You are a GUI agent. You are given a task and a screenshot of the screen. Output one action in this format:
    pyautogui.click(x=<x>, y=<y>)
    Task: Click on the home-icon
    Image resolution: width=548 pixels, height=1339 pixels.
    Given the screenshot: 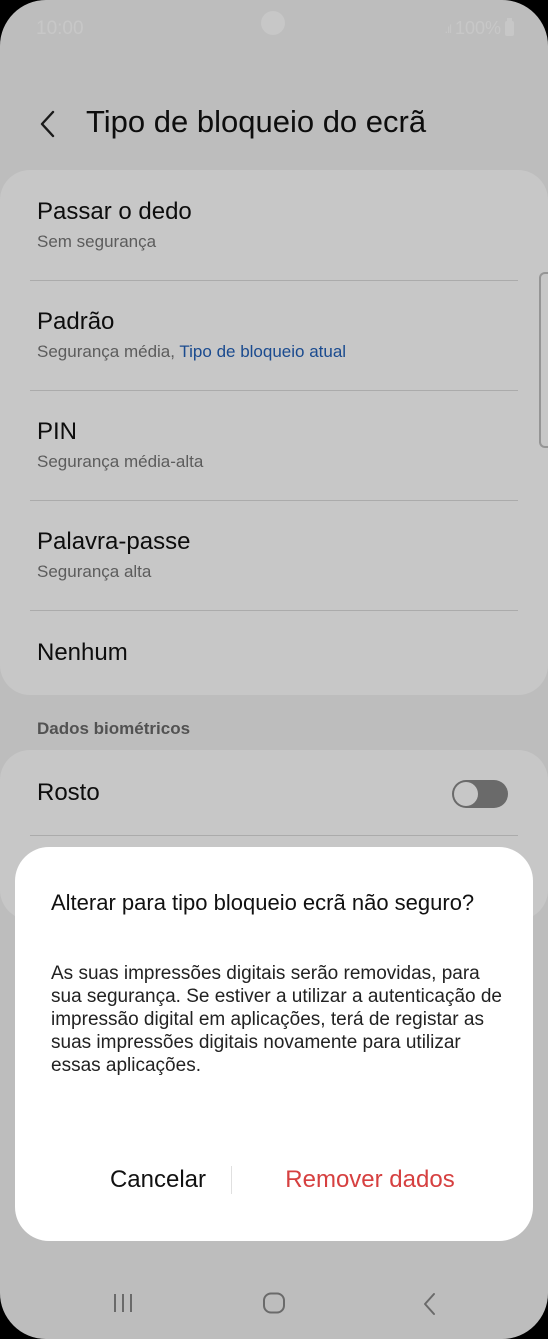 What is the action you would take?
    pyautogui.click(x=274, y=1303)
    